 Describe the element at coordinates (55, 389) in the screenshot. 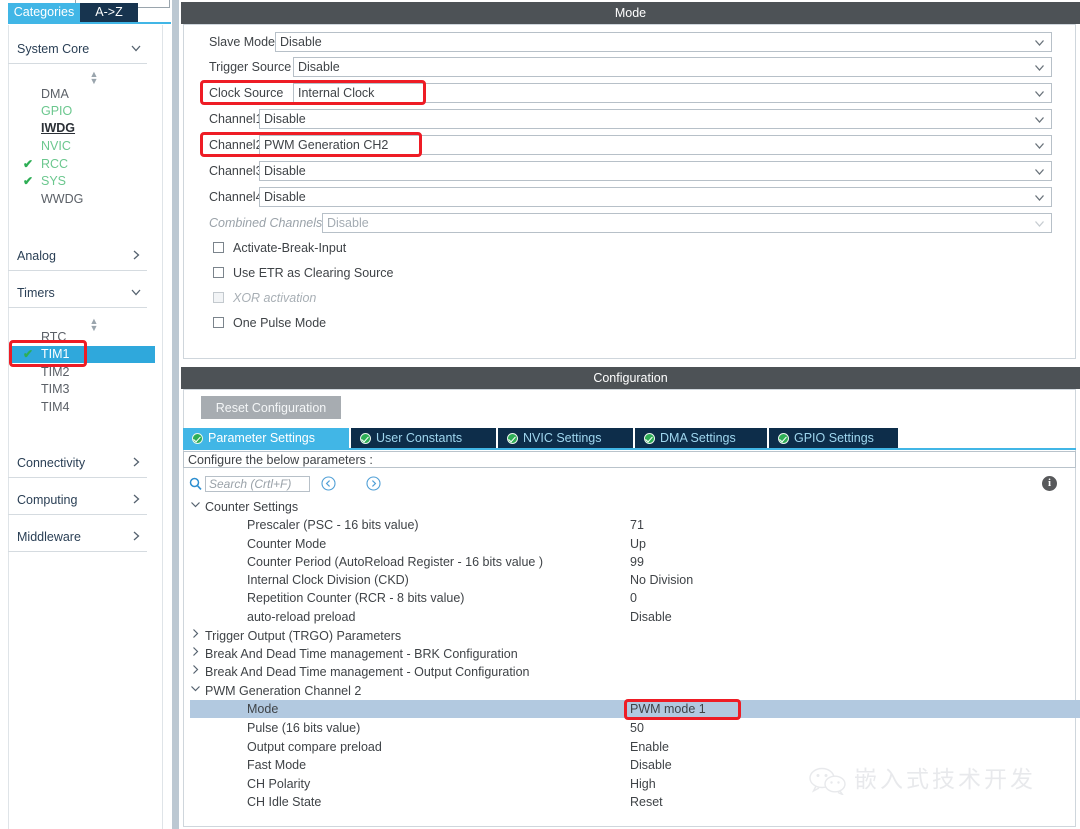

I see `sidebar-item-label: TIM3` at that location.